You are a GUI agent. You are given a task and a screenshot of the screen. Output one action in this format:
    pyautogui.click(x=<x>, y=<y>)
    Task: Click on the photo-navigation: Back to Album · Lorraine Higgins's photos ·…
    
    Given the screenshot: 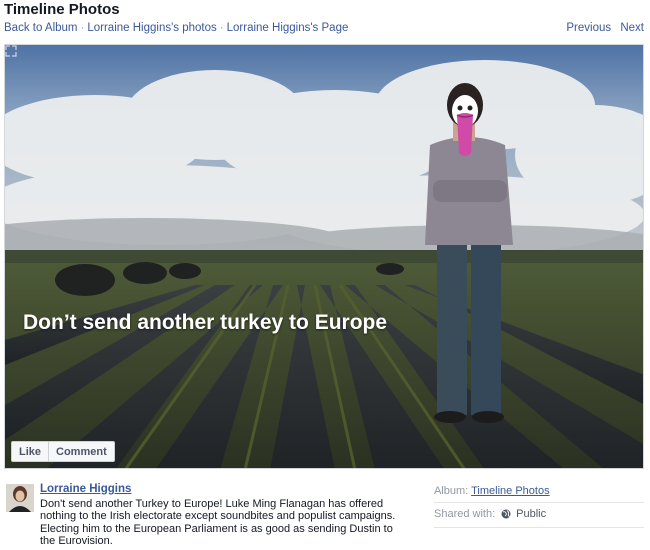 What is the action you would take?
    pyautogui.click(x=324, y=29)
    